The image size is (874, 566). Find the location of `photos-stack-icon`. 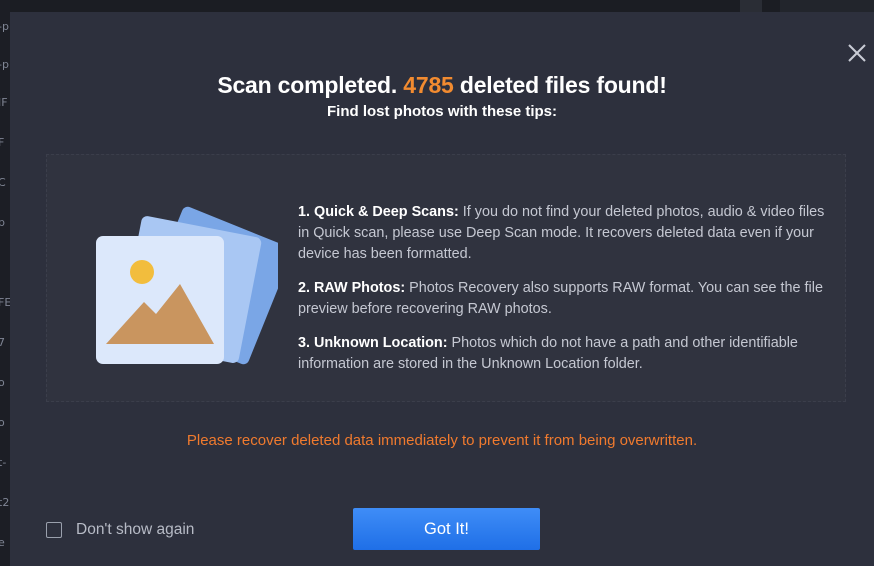

photos-stack-icon is located at coordinates (187, 285).